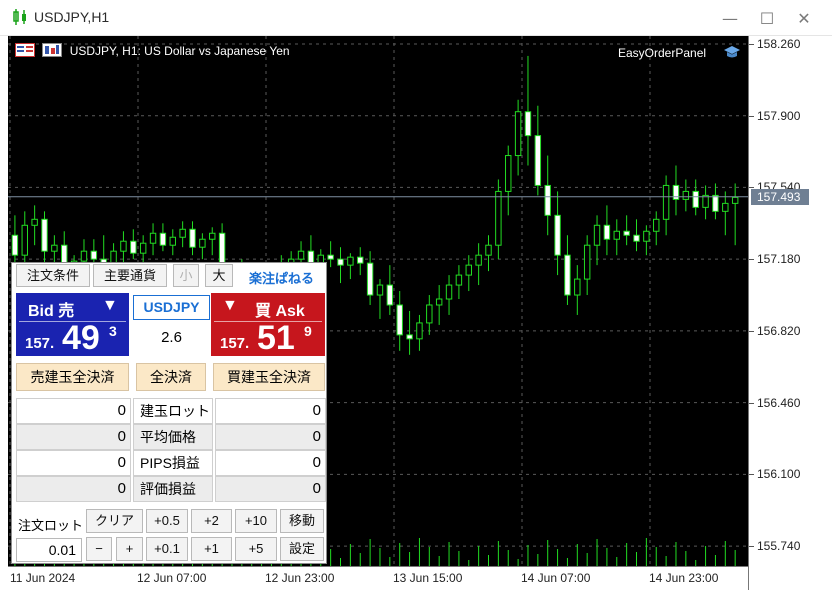 The image size is (832, 598). I want to click on settings-button: 設定, so click(302, 549).